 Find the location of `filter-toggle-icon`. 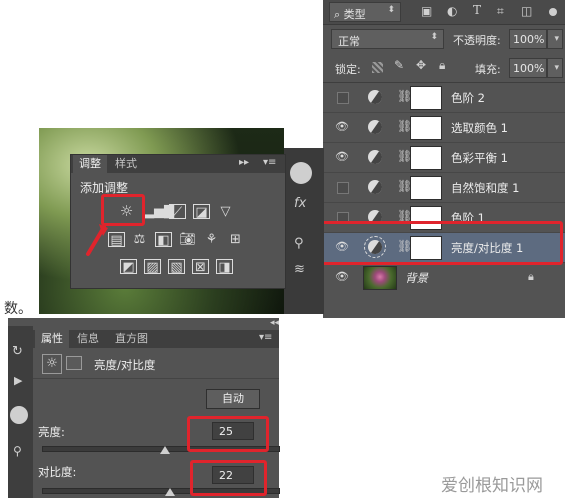

filter-toggle-icon is located at coordinates (553, 12).